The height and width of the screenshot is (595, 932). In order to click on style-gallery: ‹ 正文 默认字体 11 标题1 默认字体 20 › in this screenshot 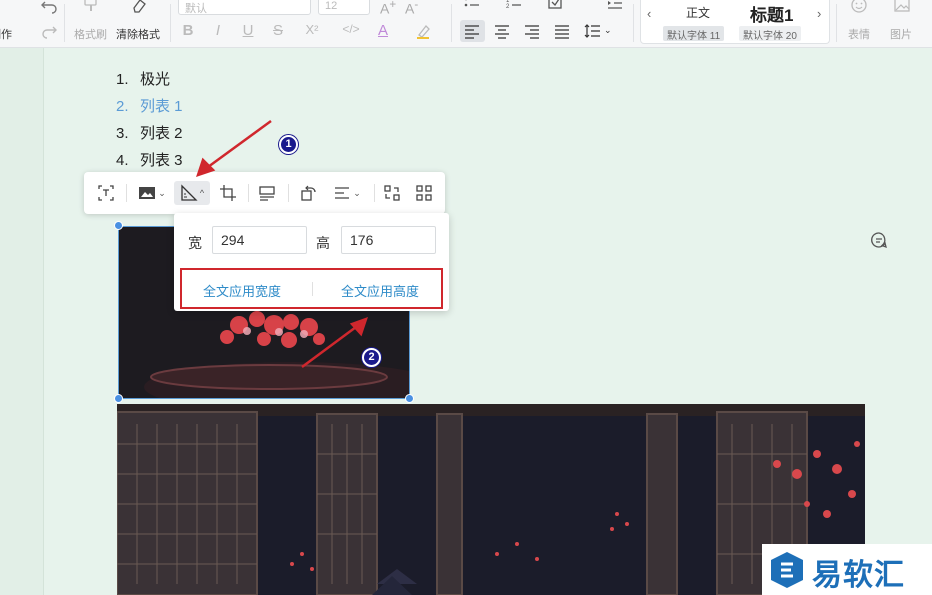, I will do `click(735, 22)`.